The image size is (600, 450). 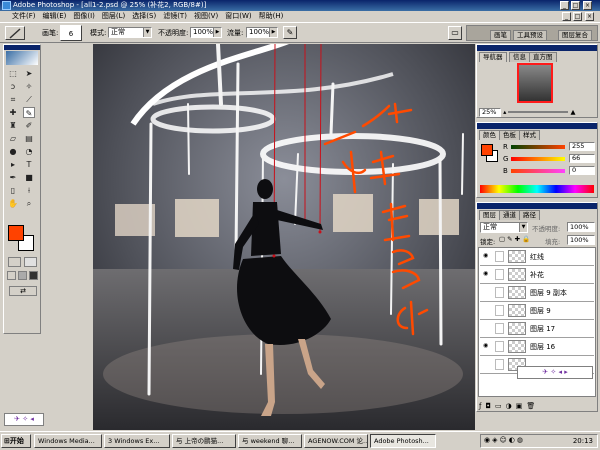 What do you see at coordinates (500, 406) in the screenshot?
I see `new-set-icon: ▭` at bounding box center [500, 406].